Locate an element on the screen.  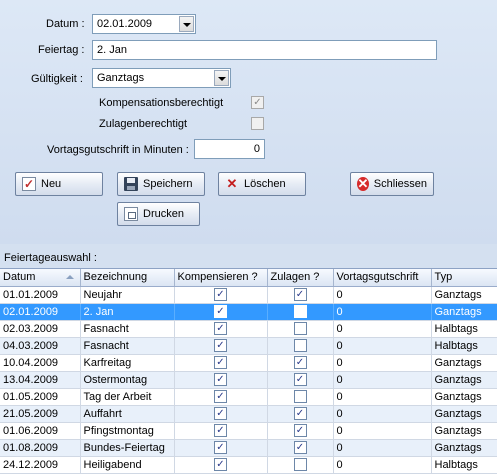
zulagen-checkbox is located at coordinates (257, 123).